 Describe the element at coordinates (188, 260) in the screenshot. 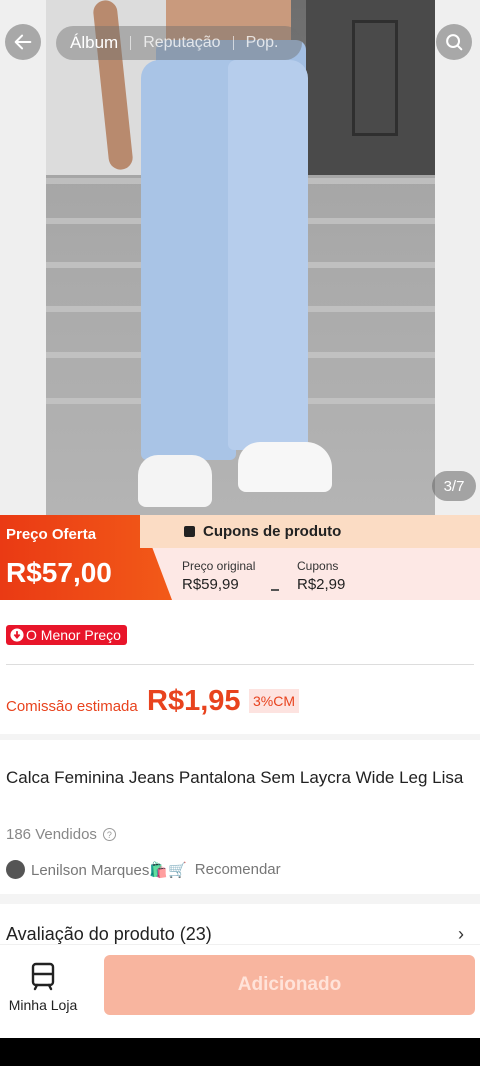

I see `photo-jeans-leg-left` at that location.